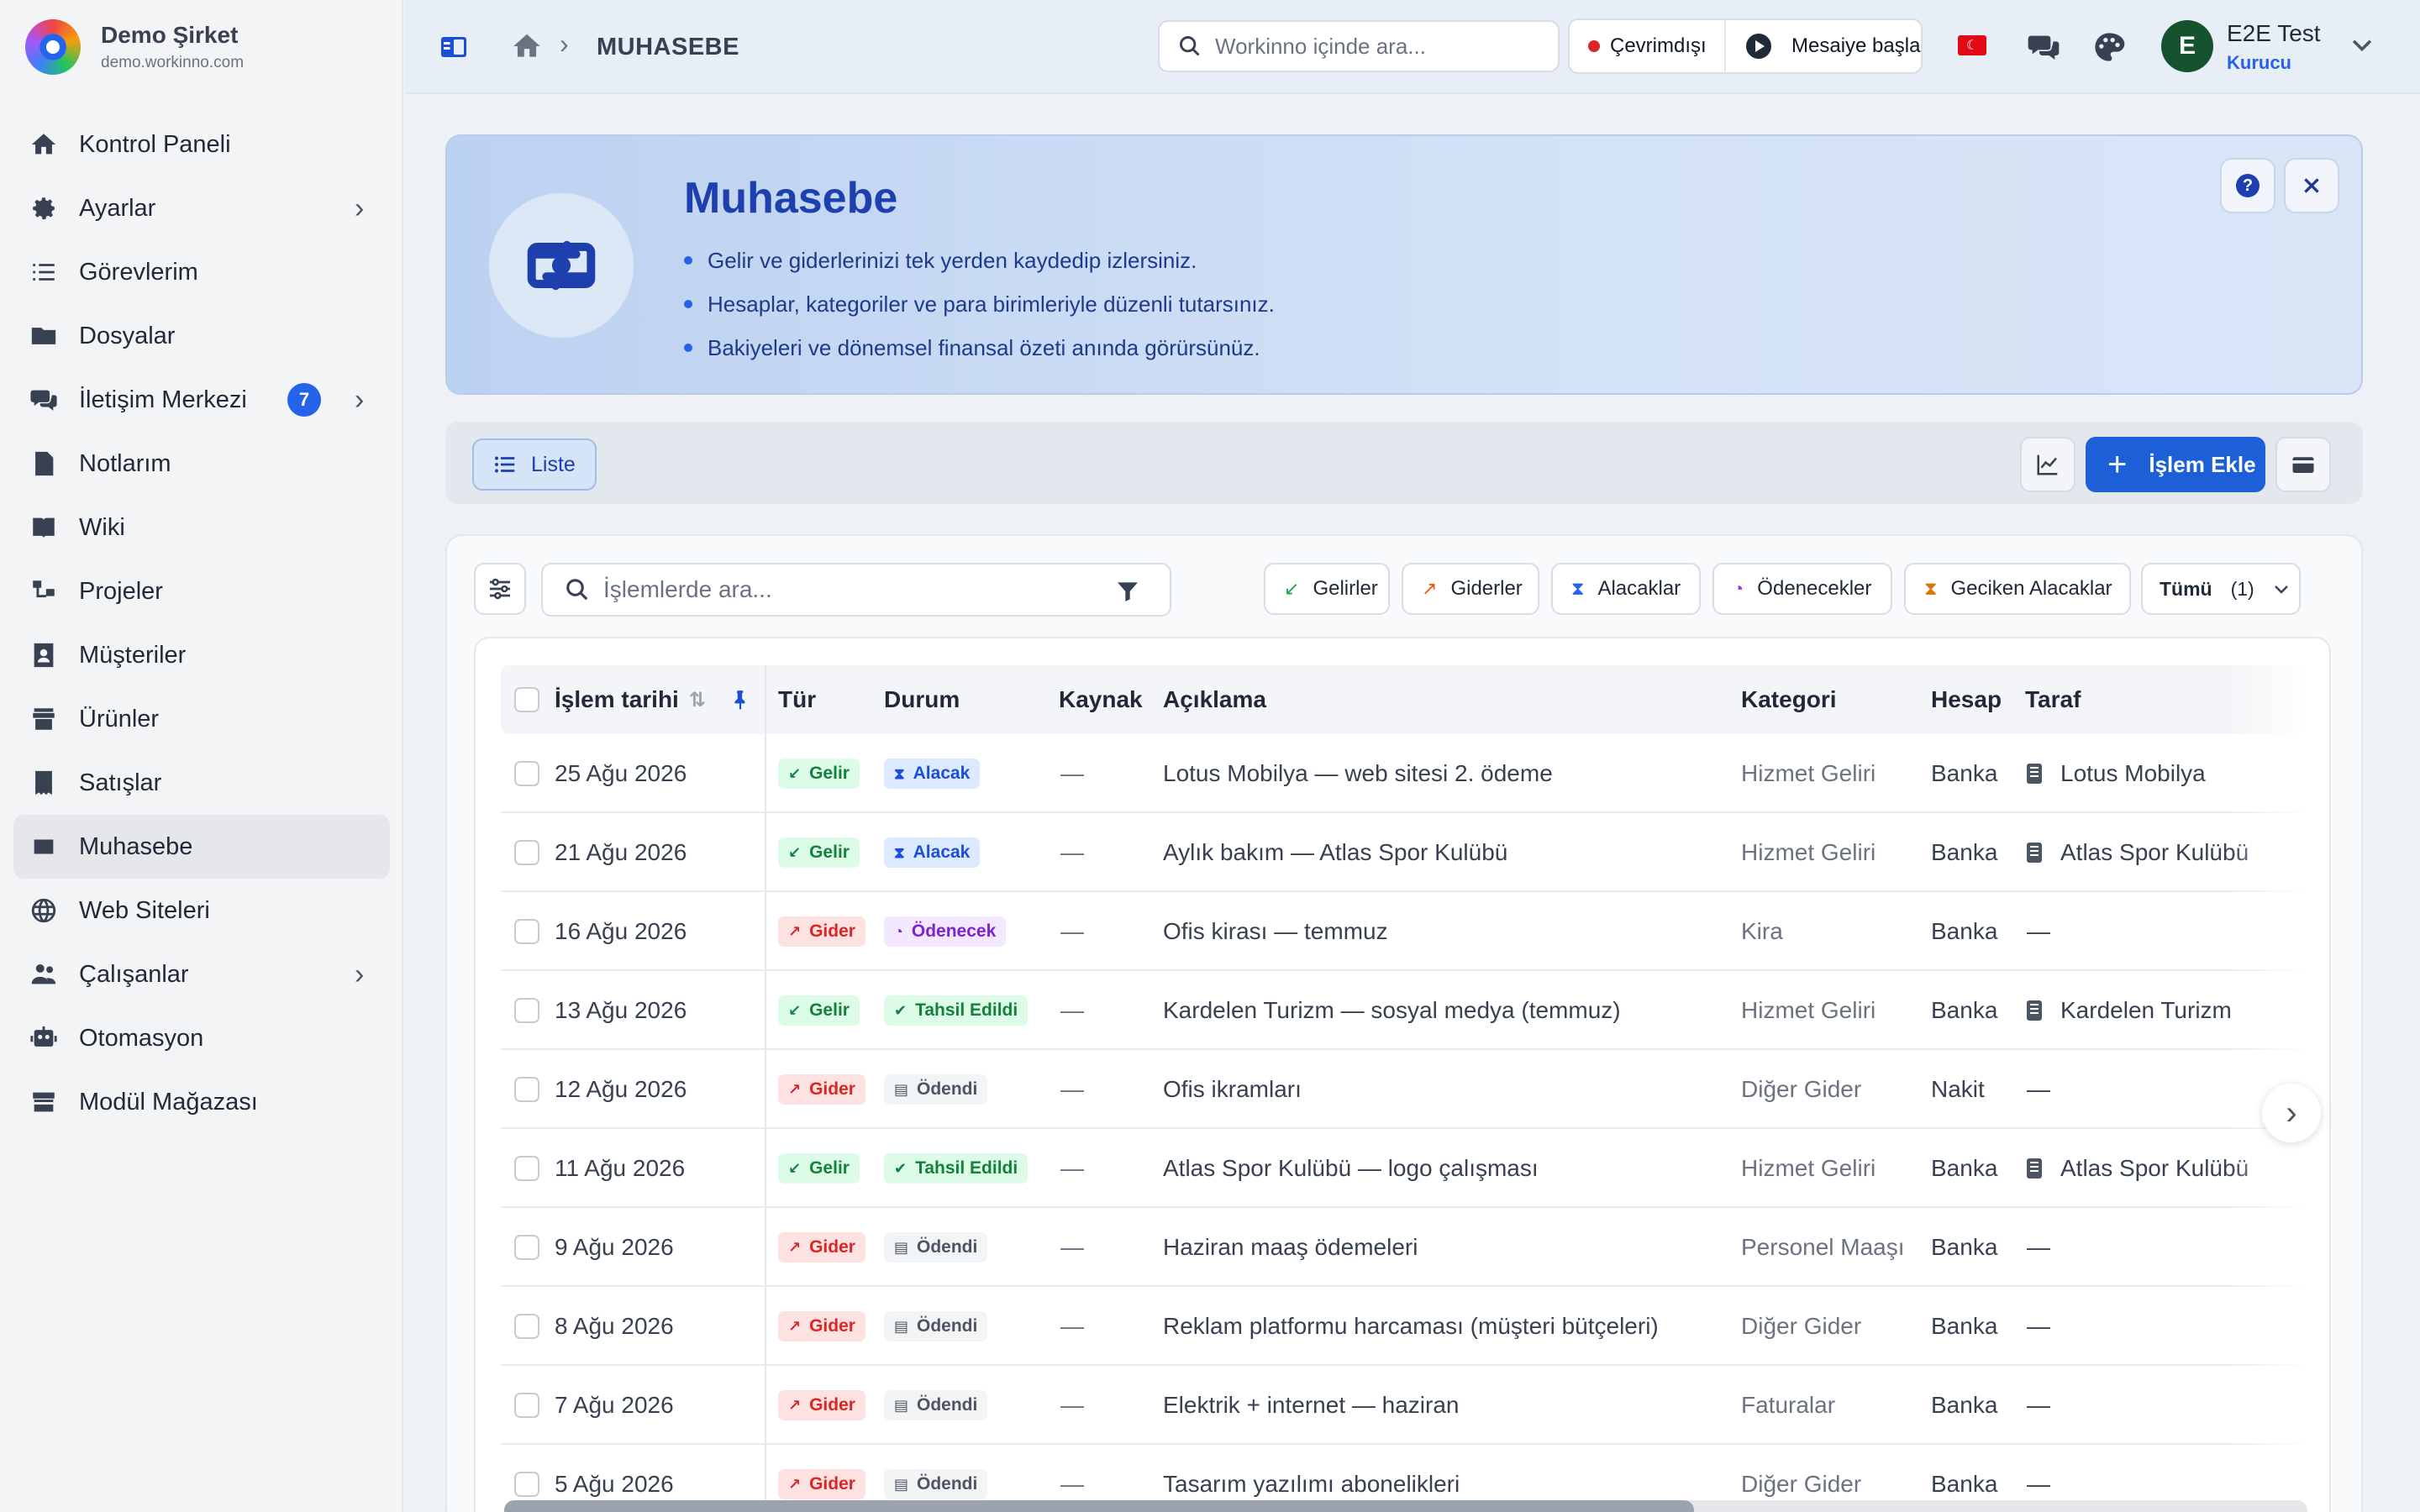 The height and width of the screenshot is (1512, 2420). What do you see at coordinates (1214, 699) in the screenshot?
I see `column-header-description: Açıklama` at bounding box center [1214, 699].